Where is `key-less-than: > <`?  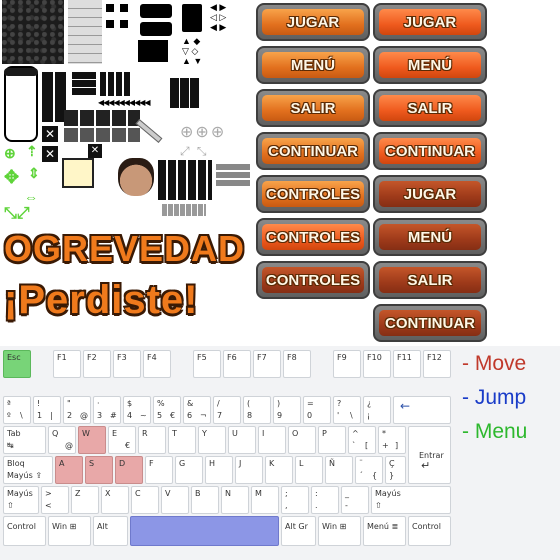 key-less-than: > < is located at coordinates (55, 500).